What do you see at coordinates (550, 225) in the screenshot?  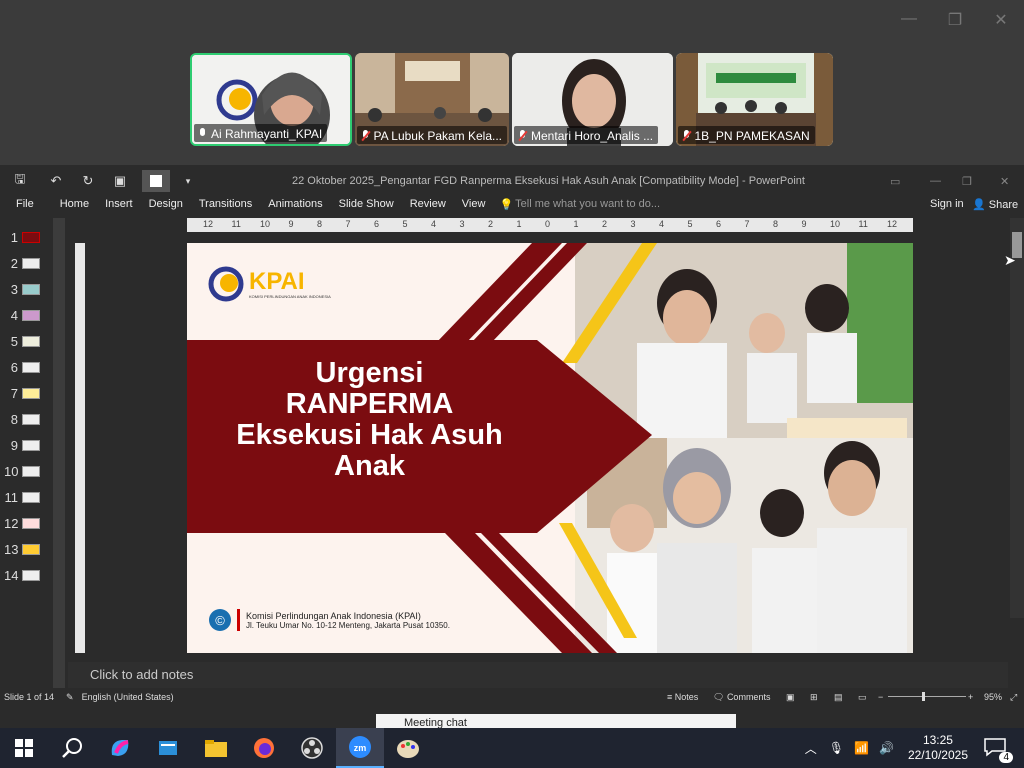 I see `horizontal-ruler: 12 11 10 9 8 7 6 5 4 3 2 1 0 1 2 3 4 5 6 7 8 9 10 11 12` at bounding box center [550, 225].